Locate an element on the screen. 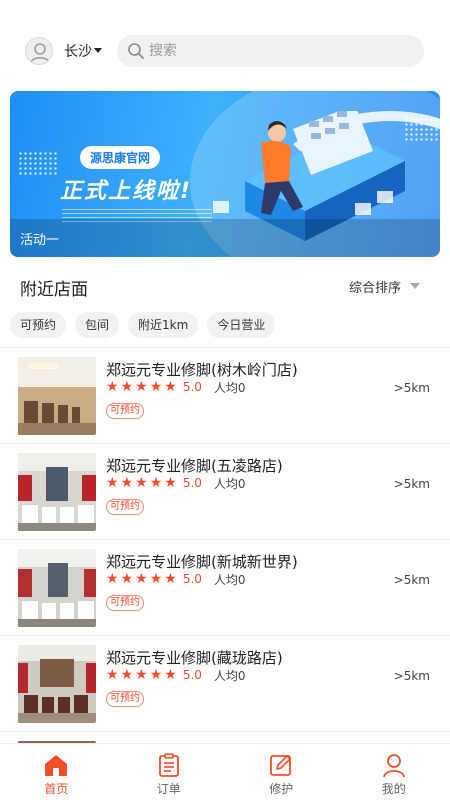  filter-chip-private-room: 包间 is located at coordinates (97, 325).